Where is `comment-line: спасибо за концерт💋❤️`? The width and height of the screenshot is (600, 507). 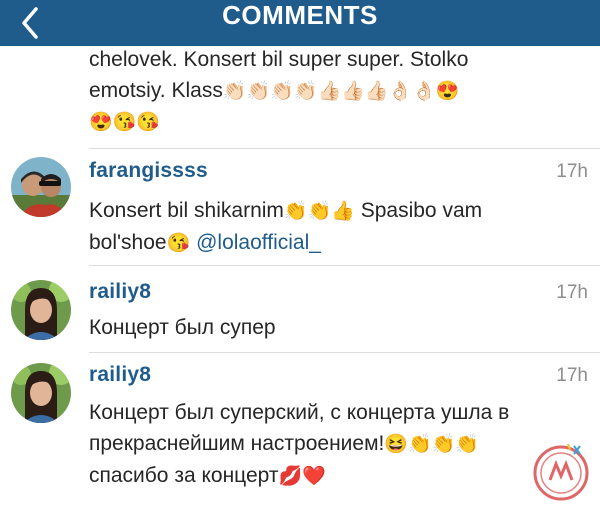
comment-line: спасибо за концерт💋❤️ is located at coordinates (329, 476).